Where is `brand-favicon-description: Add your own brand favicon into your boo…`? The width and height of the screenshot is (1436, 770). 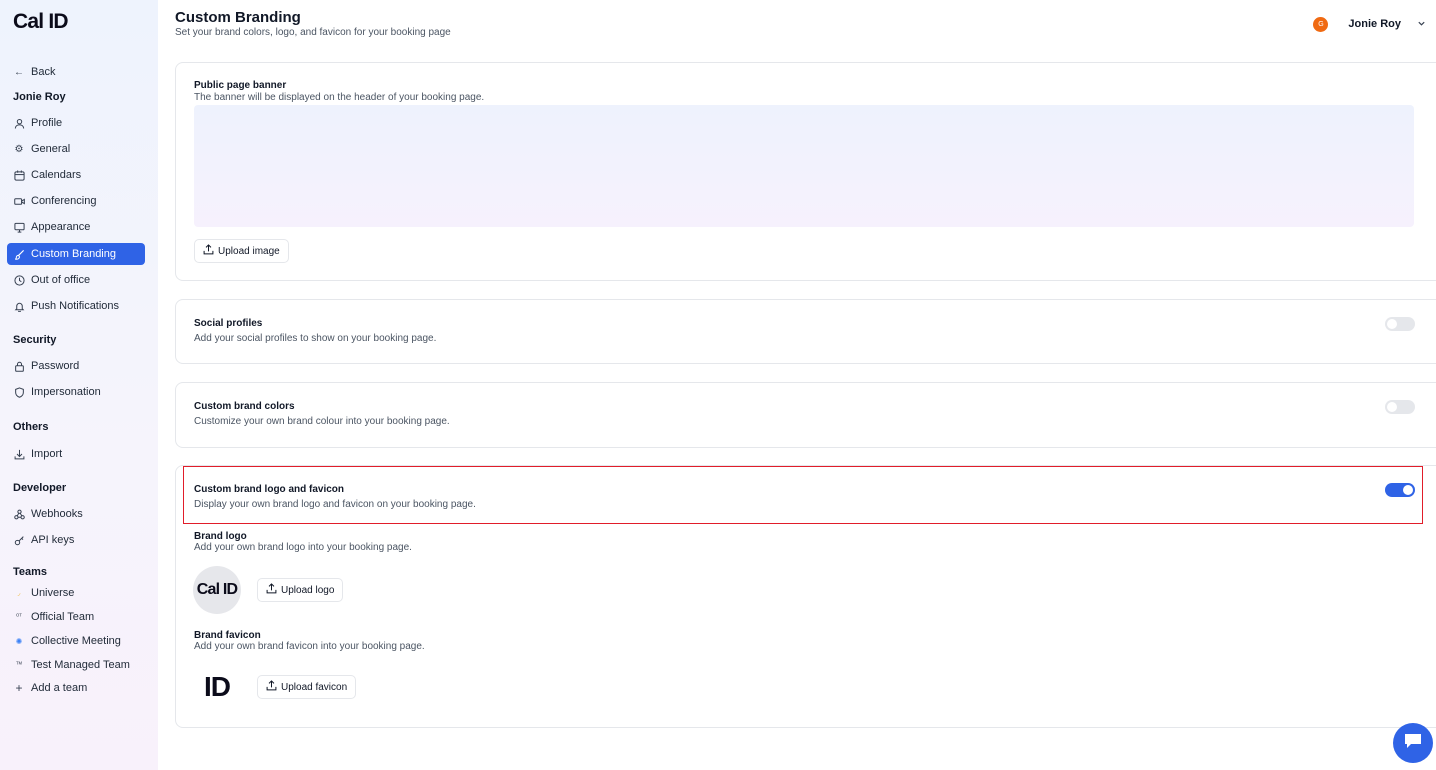 brand-favicon-description: Add your own brand favicon into your boo… is located at coordinates (309, 646).